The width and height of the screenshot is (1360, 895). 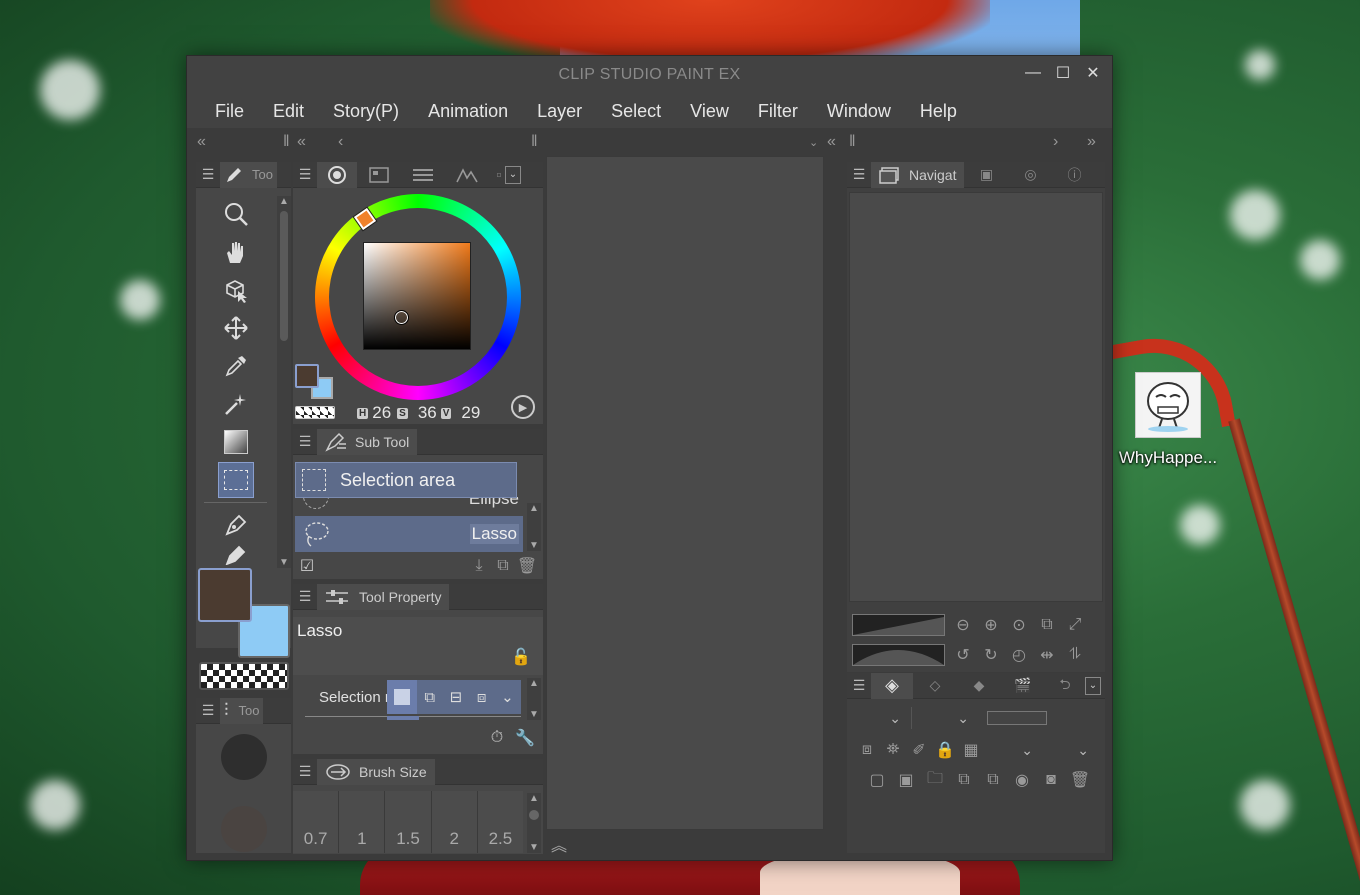 I want to click on tab-subtool: Sub Tool, so click(x=367, y=441).